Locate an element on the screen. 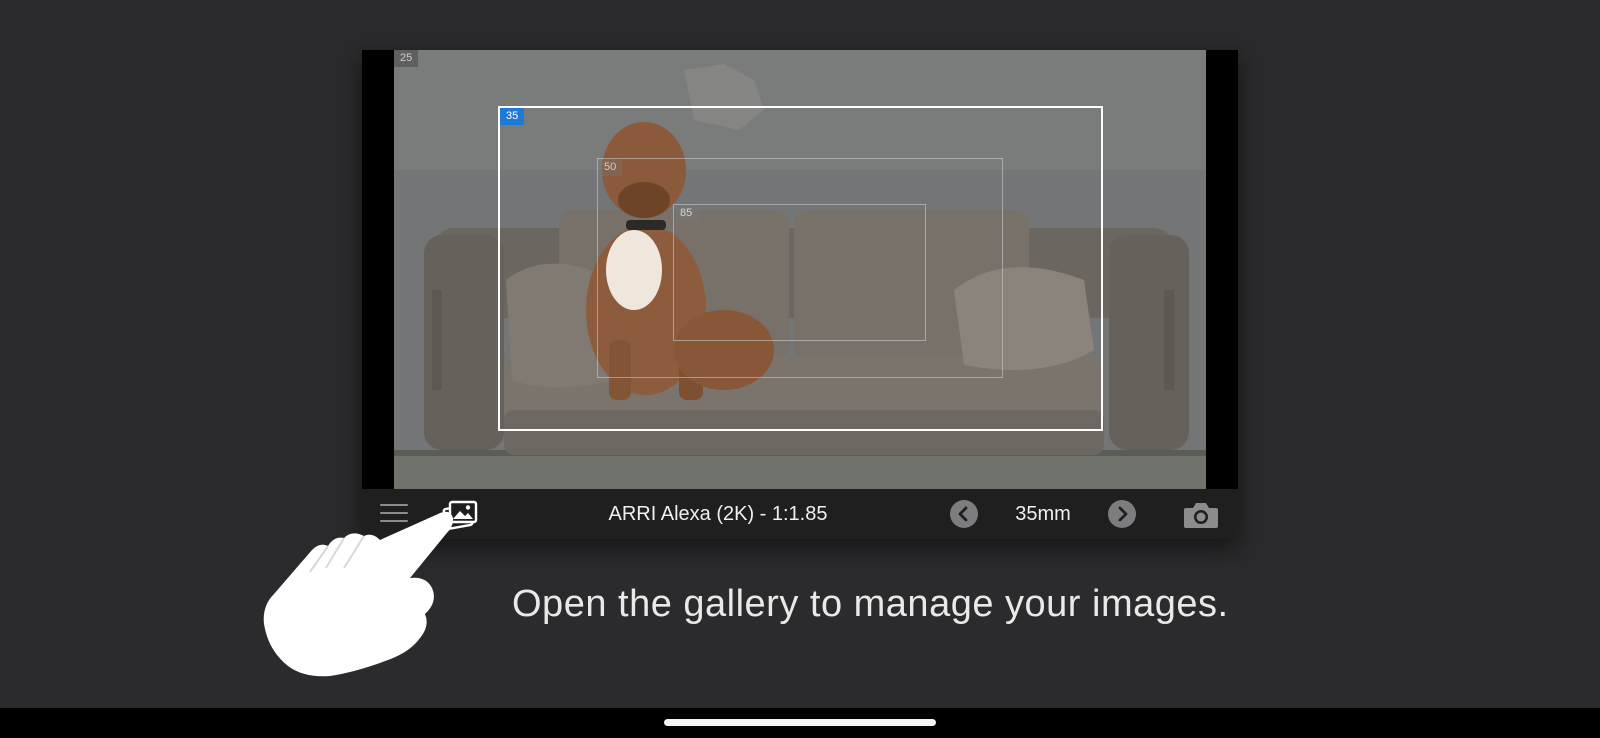 This screenshot has height=738, width=1600. chevron-left-icon is located at coordinates (963, 514).